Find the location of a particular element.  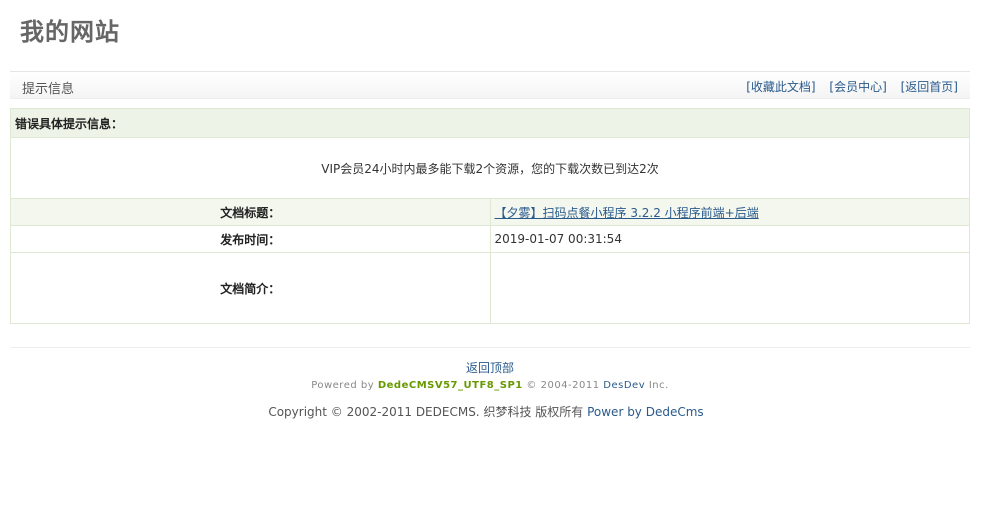

site-title: 我的网站 is located at coordinates (70, 32).